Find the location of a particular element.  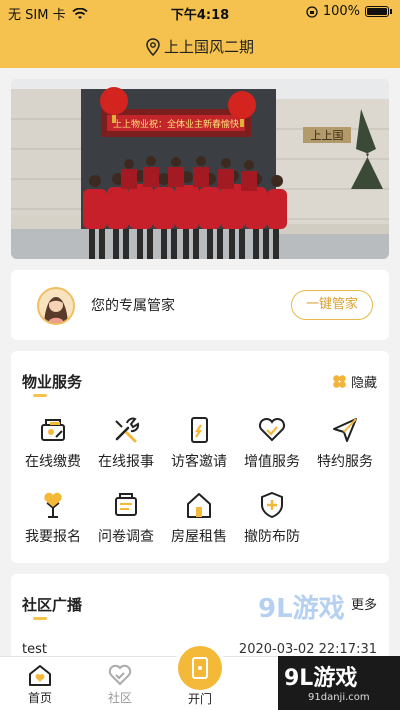

app-header: 无 SIM 卡 下午4:18 100% 上上国风二期 is located at coordinates (200, 34).